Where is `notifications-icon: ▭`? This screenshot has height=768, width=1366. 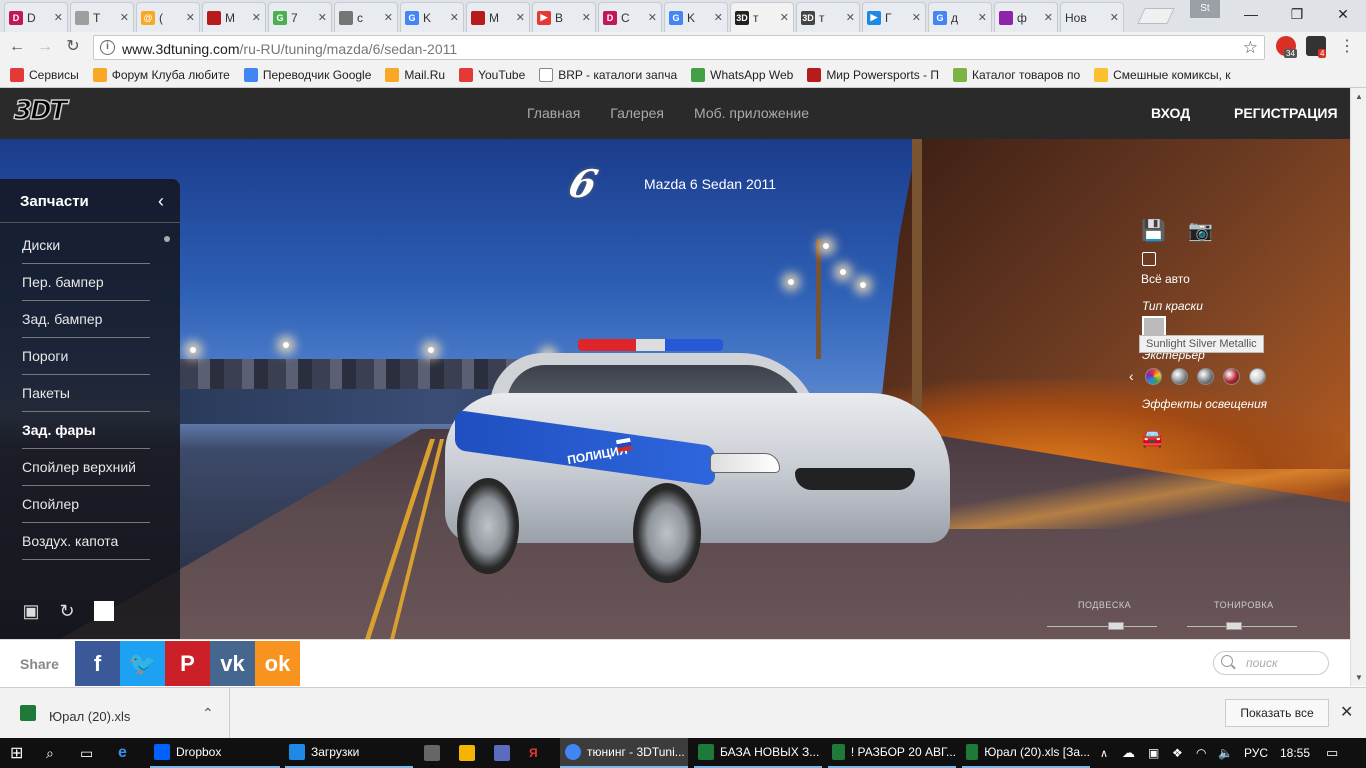
notifications-icon: ▭ is located at coordinates (1332, 753).